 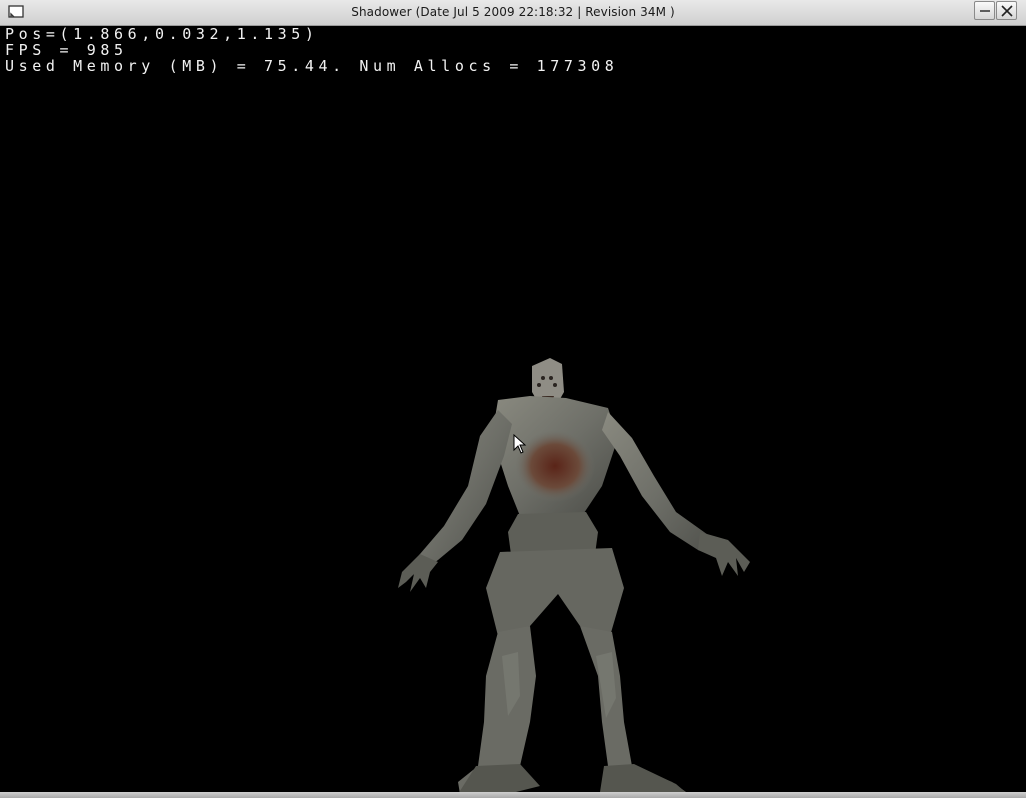 I want to click on position-readout: Pos=(1.866,0.032,1.135), so click(x=162, y=34).